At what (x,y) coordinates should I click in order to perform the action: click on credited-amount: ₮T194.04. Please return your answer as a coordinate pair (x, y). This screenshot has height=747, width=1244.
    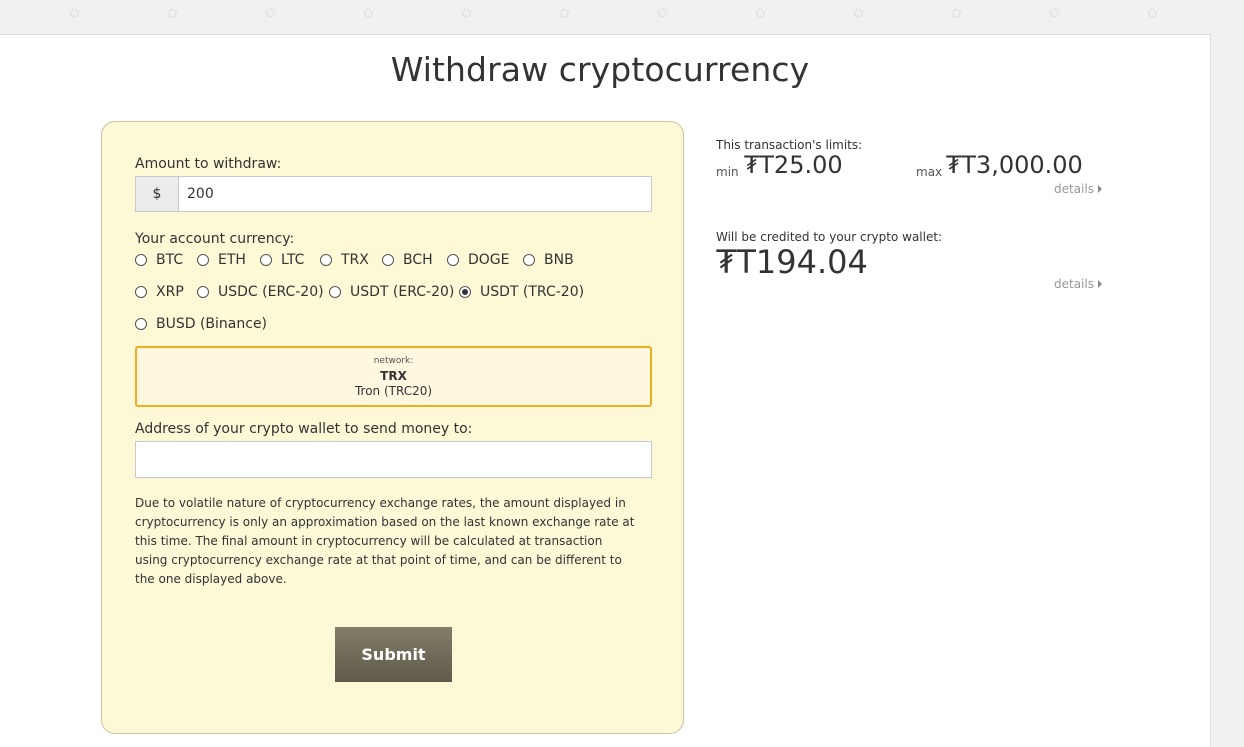
    Looking at the image, I should click on (792, 262).